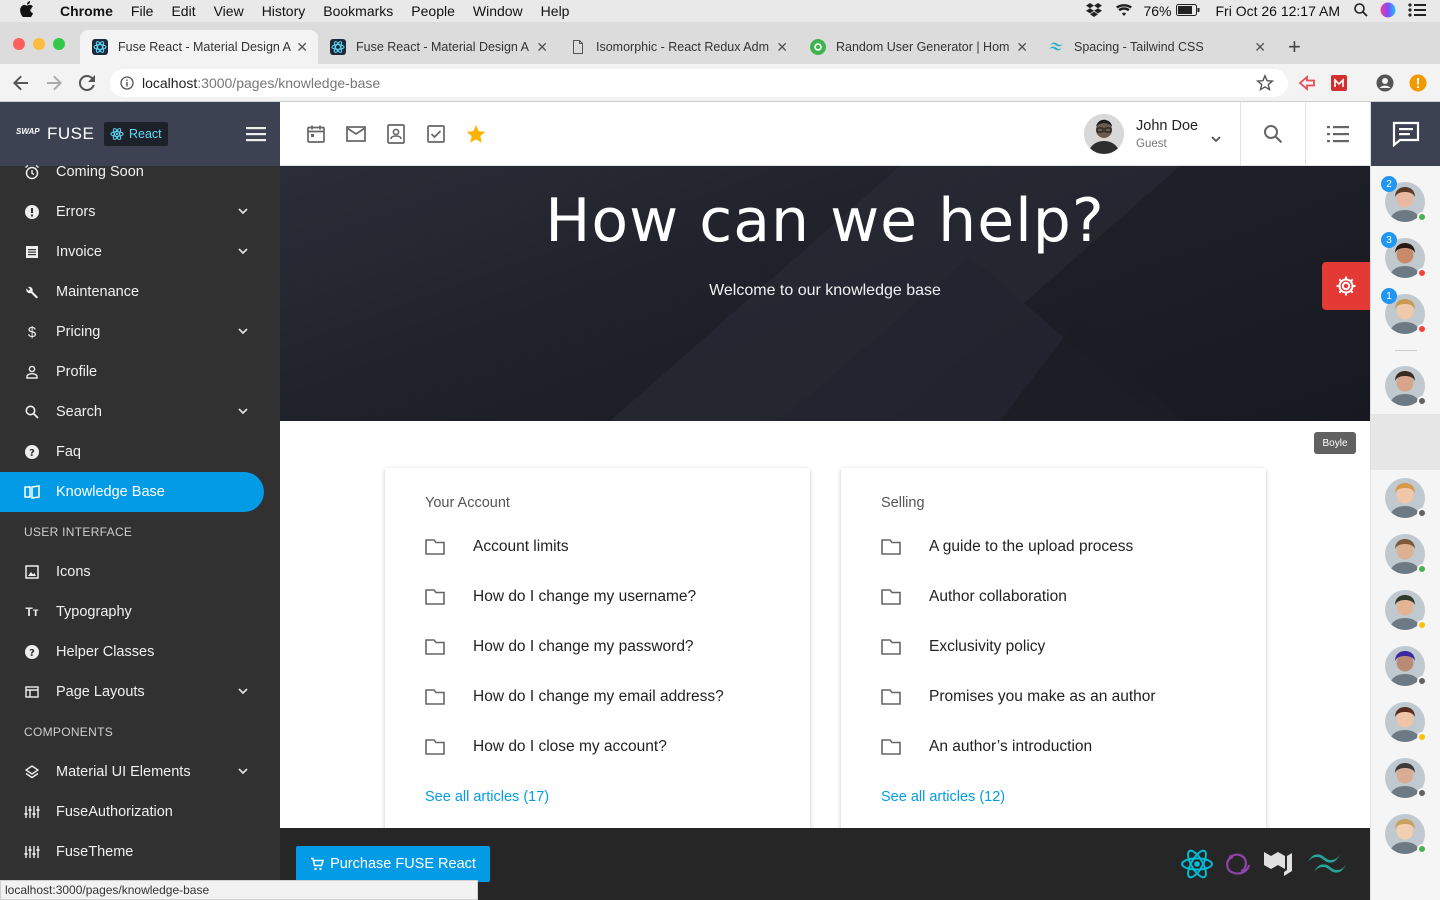  What do you see at coordinates (433, 11) in the screenshot?
I see `menu-people: People` at bounding box center [433, 11].